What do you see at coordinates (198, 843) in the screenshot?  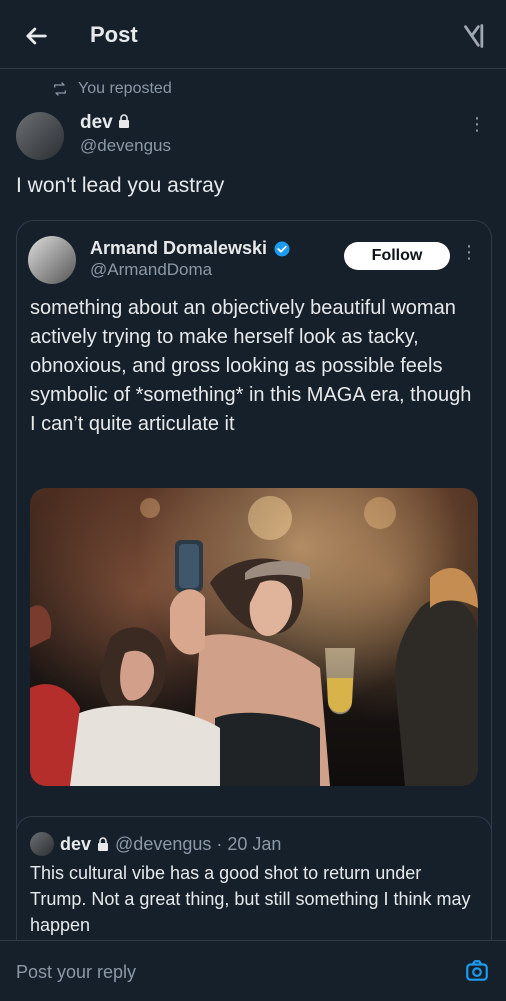 I see `nested-meta: @devengus · 20 Jan` at bounding box center [198, 843].